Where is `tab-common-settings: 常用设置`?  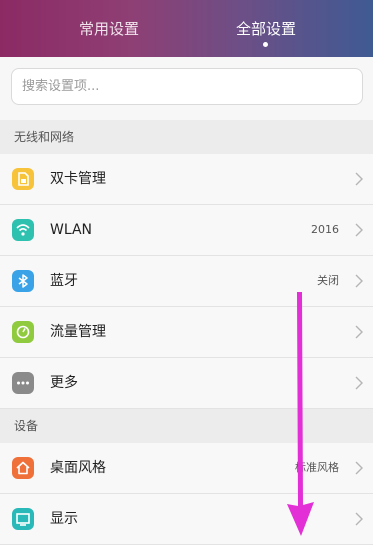 tab-common-settings: 常用设置 is located at coordinates (109, 29).